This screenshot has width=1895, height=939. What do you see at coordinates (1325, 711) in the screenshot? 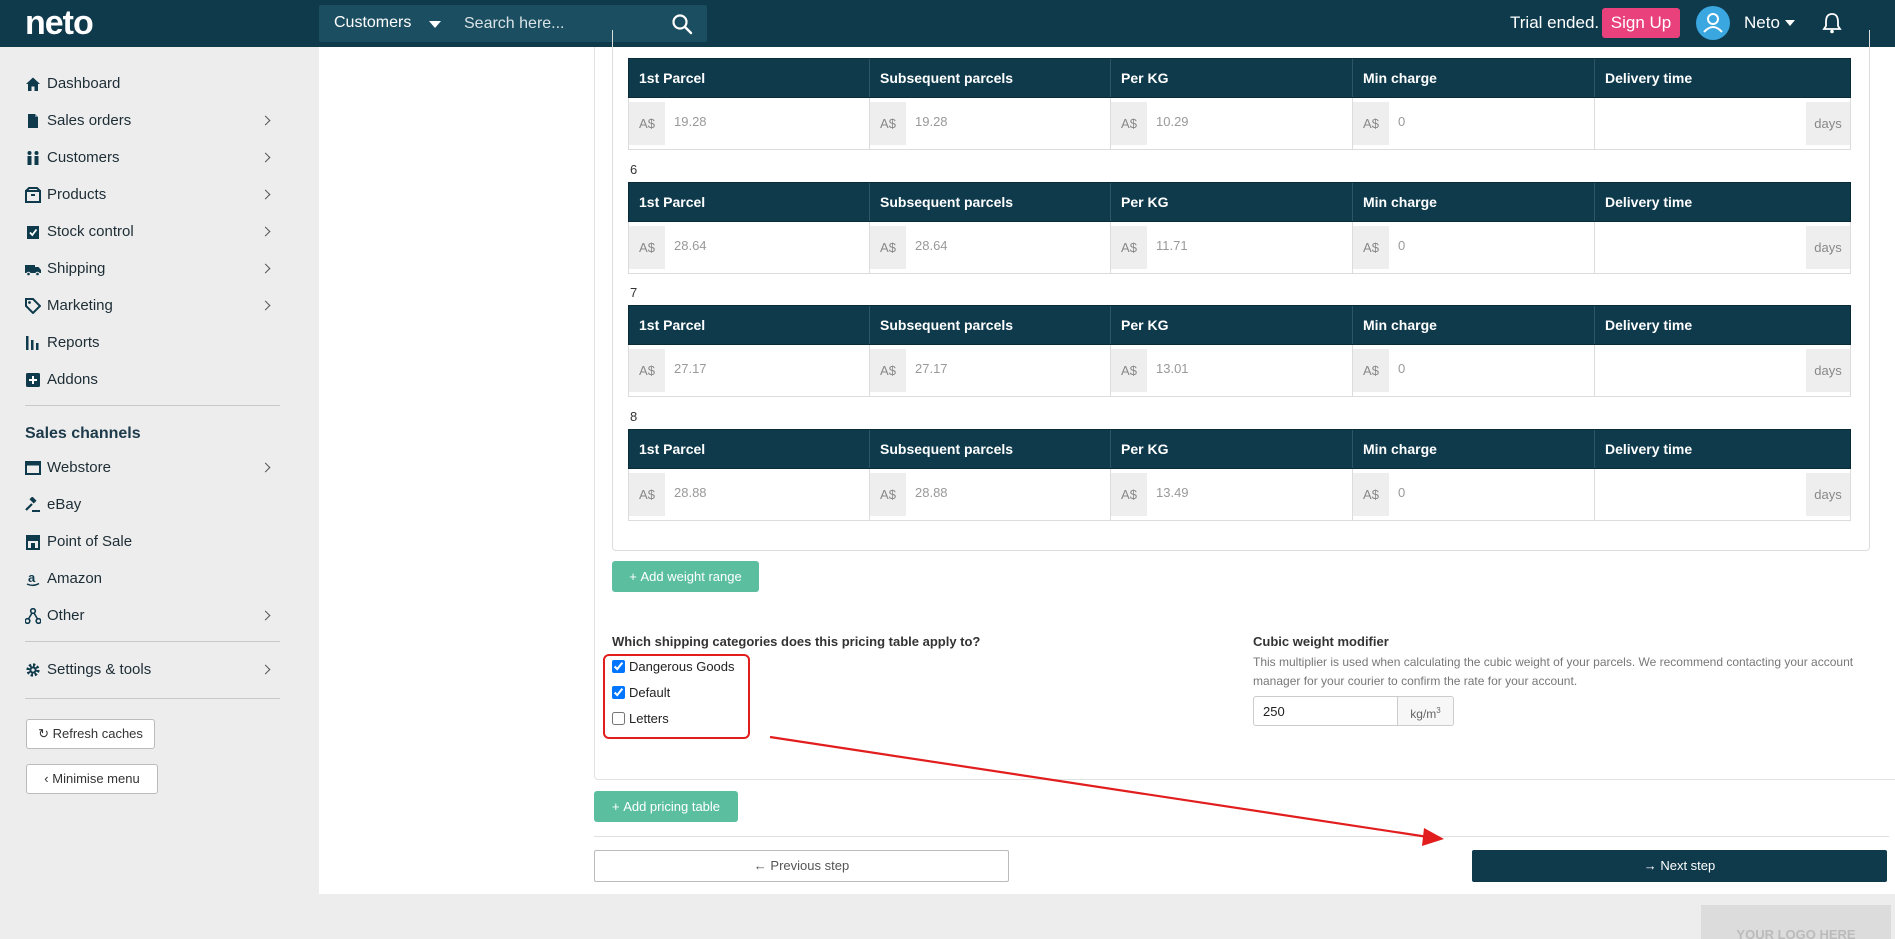
I see `cubic-weight-input` at bounding box center [1325, 711].